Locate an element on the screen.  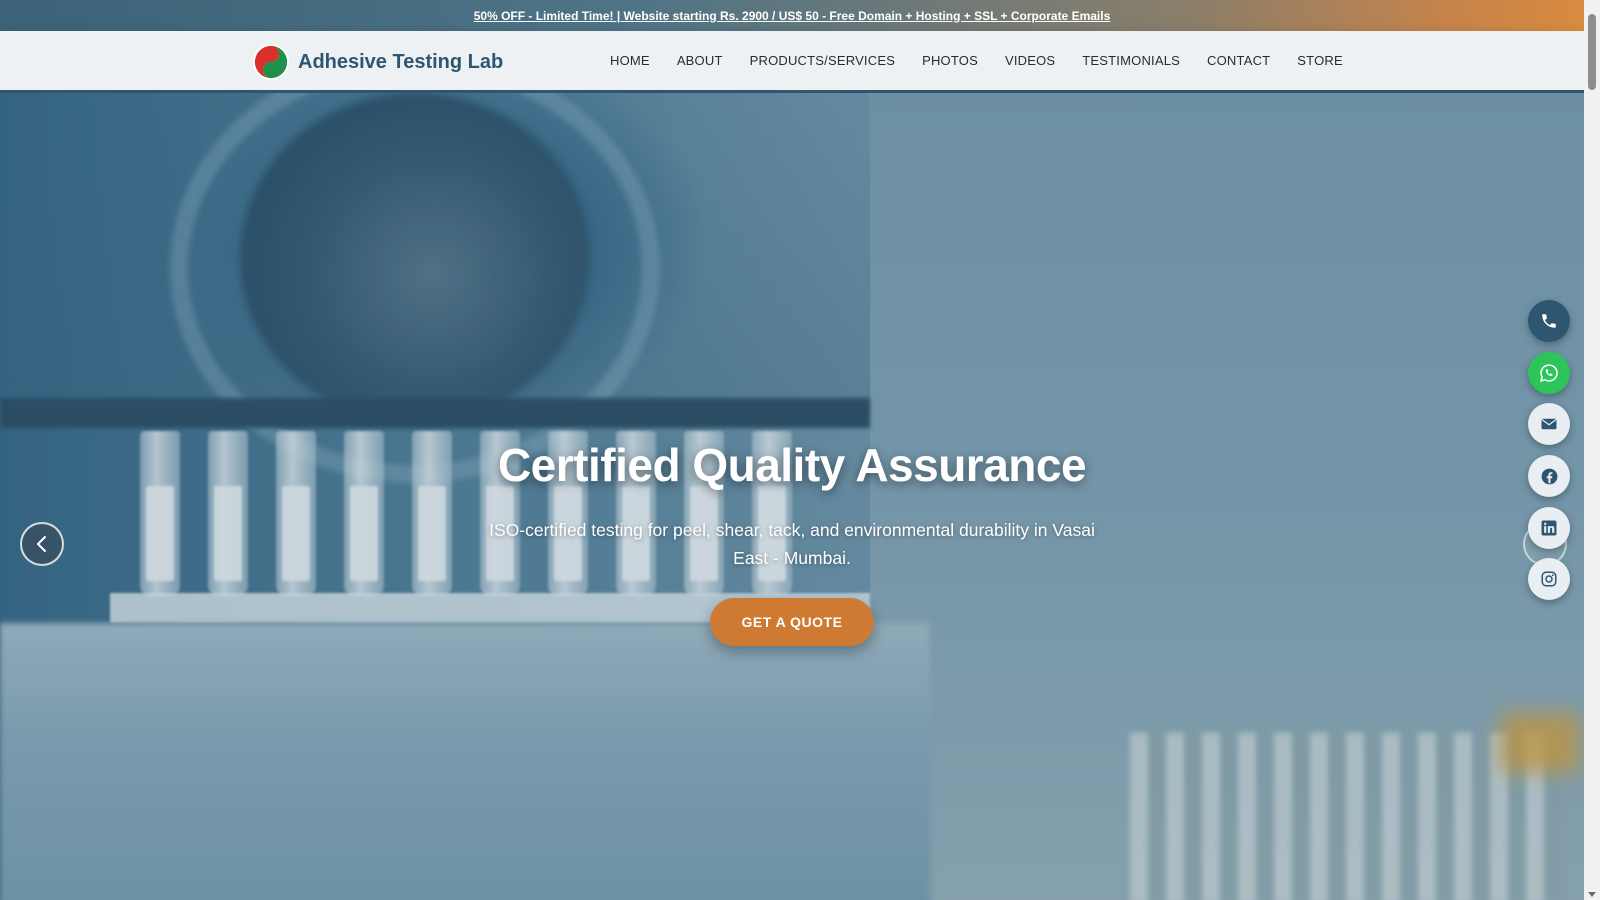
slider-prev-button is located at coordinates (42, 544).